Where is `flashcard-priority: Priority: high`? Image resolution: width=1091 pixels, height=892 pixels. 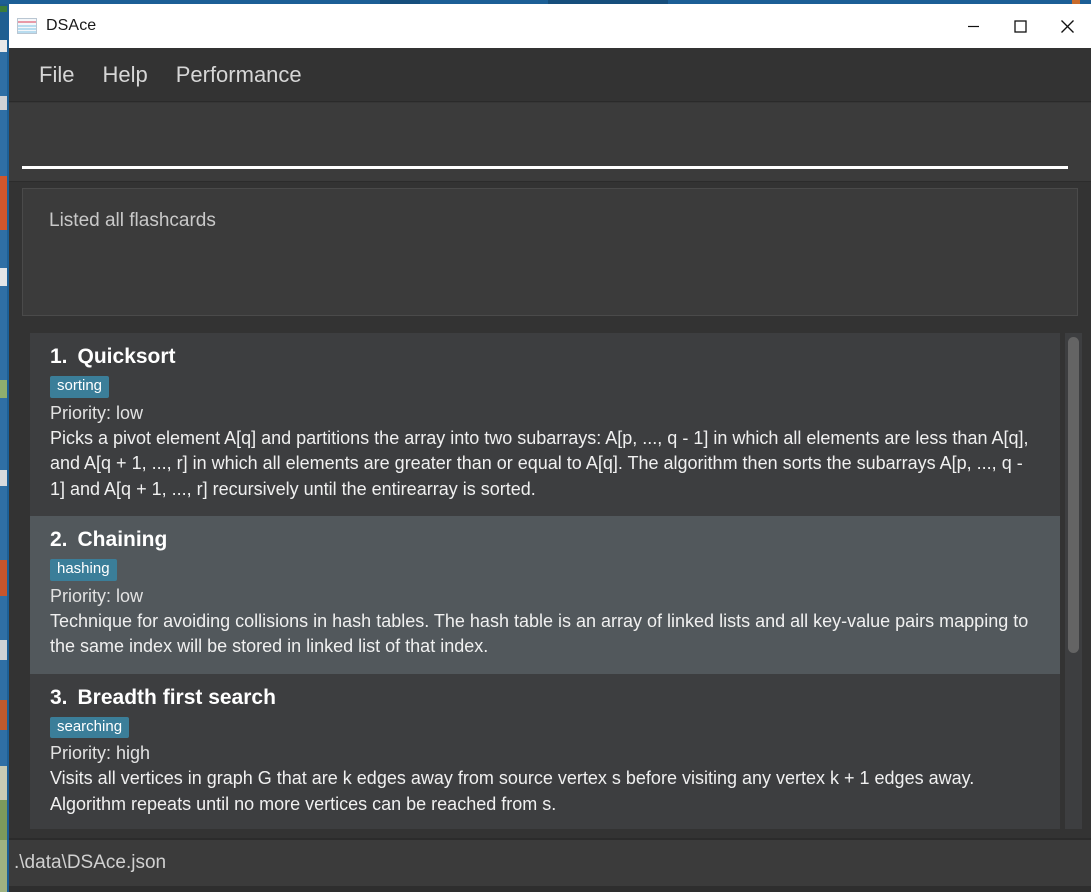
flashcard-priority: Priority: high is located at coordinates (100, 753).